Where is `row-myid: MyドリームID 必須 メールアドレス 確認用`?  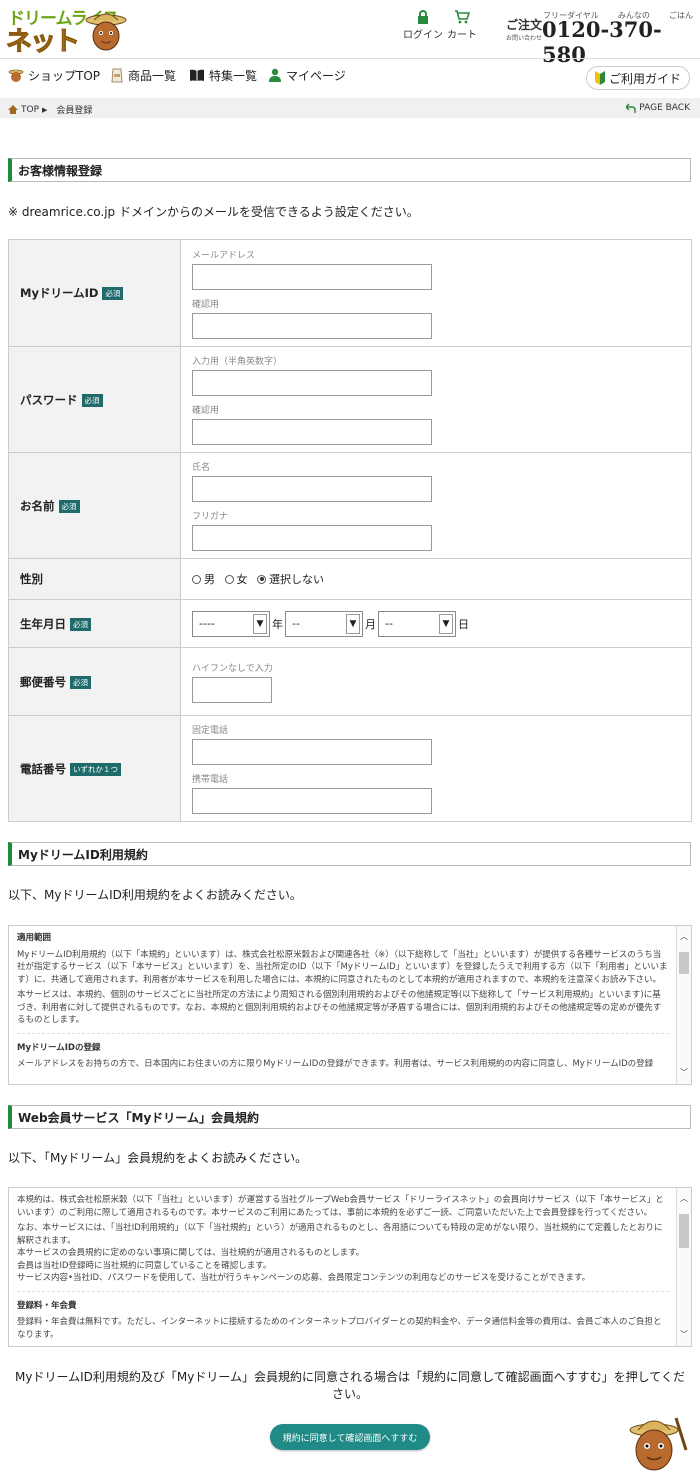
row-myid: MyドリームID 必須 メールアドレス 確認用 is located at coordinates (350, 293).